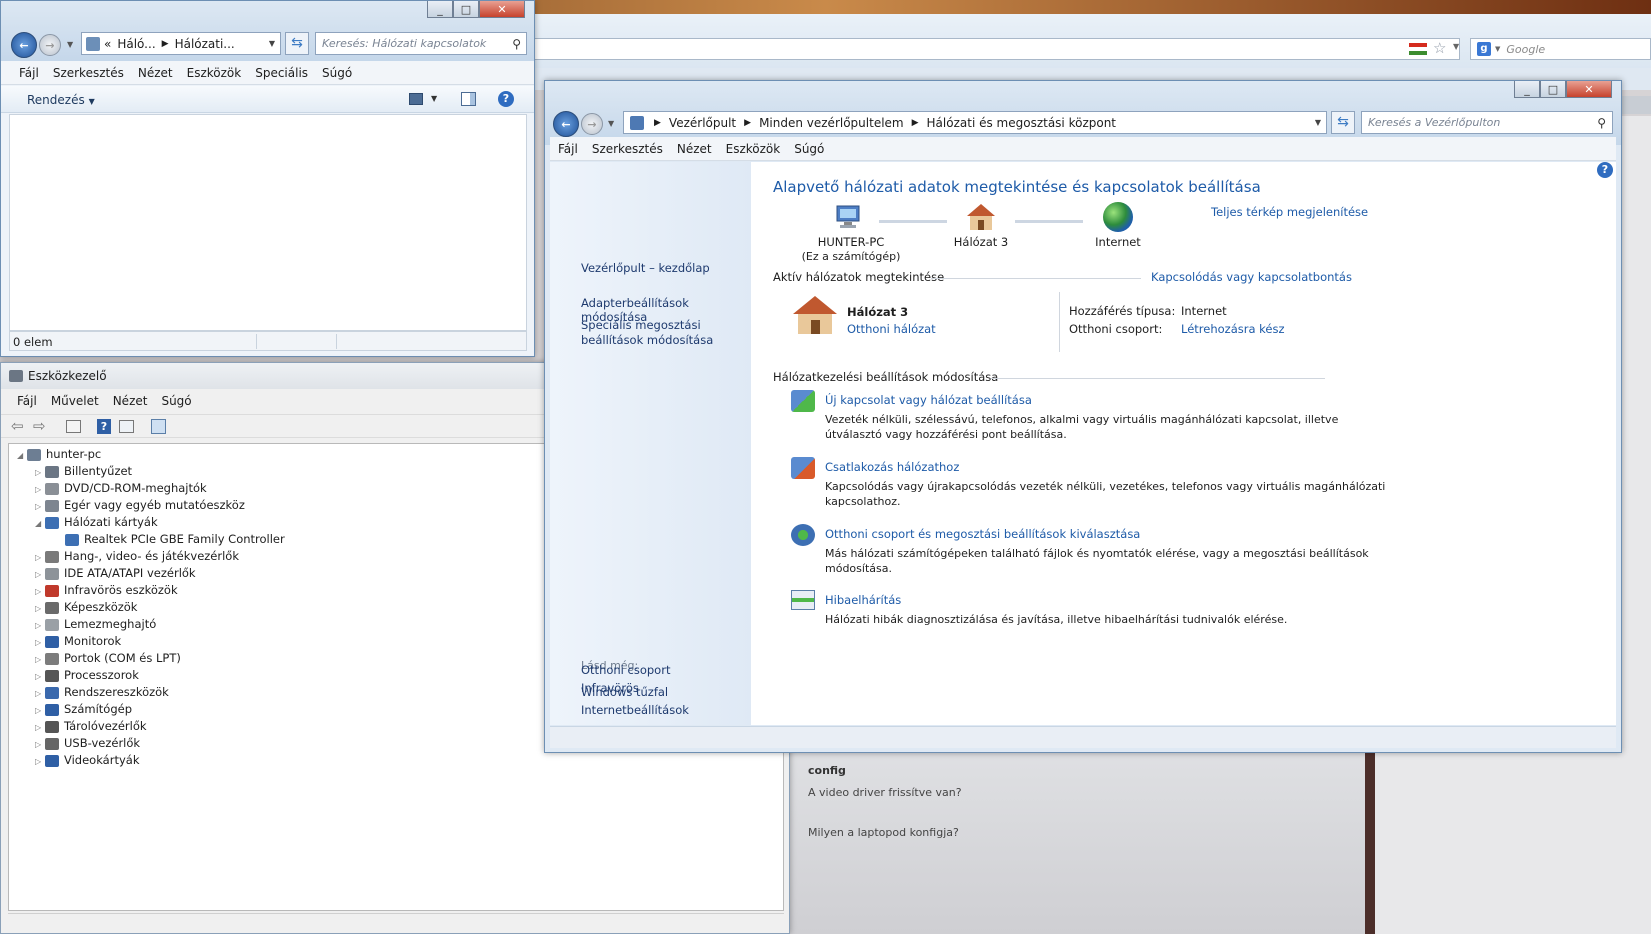  I want to click on control-panel-search-input: Keresés a Vezérlőpulton ⚲, so click(1487, 122).